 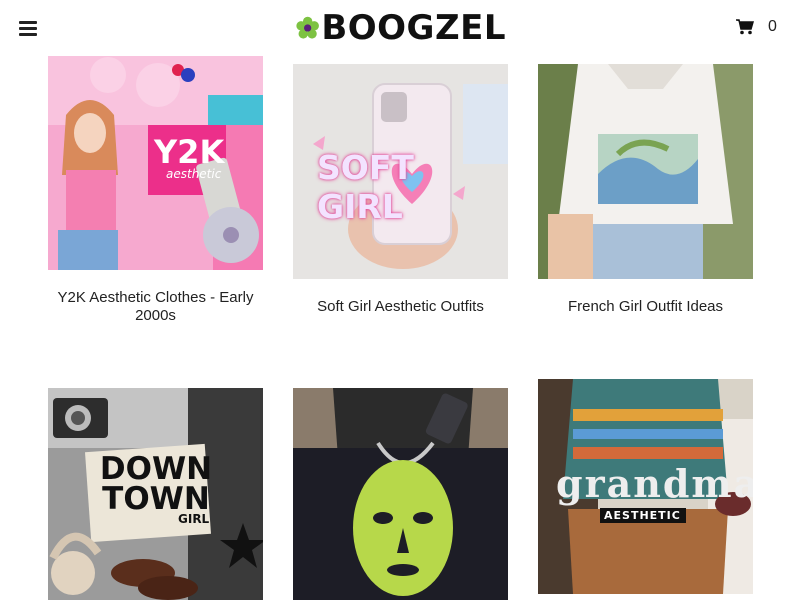 I want to click on cart-count: 0, so click(x=772, y=26).